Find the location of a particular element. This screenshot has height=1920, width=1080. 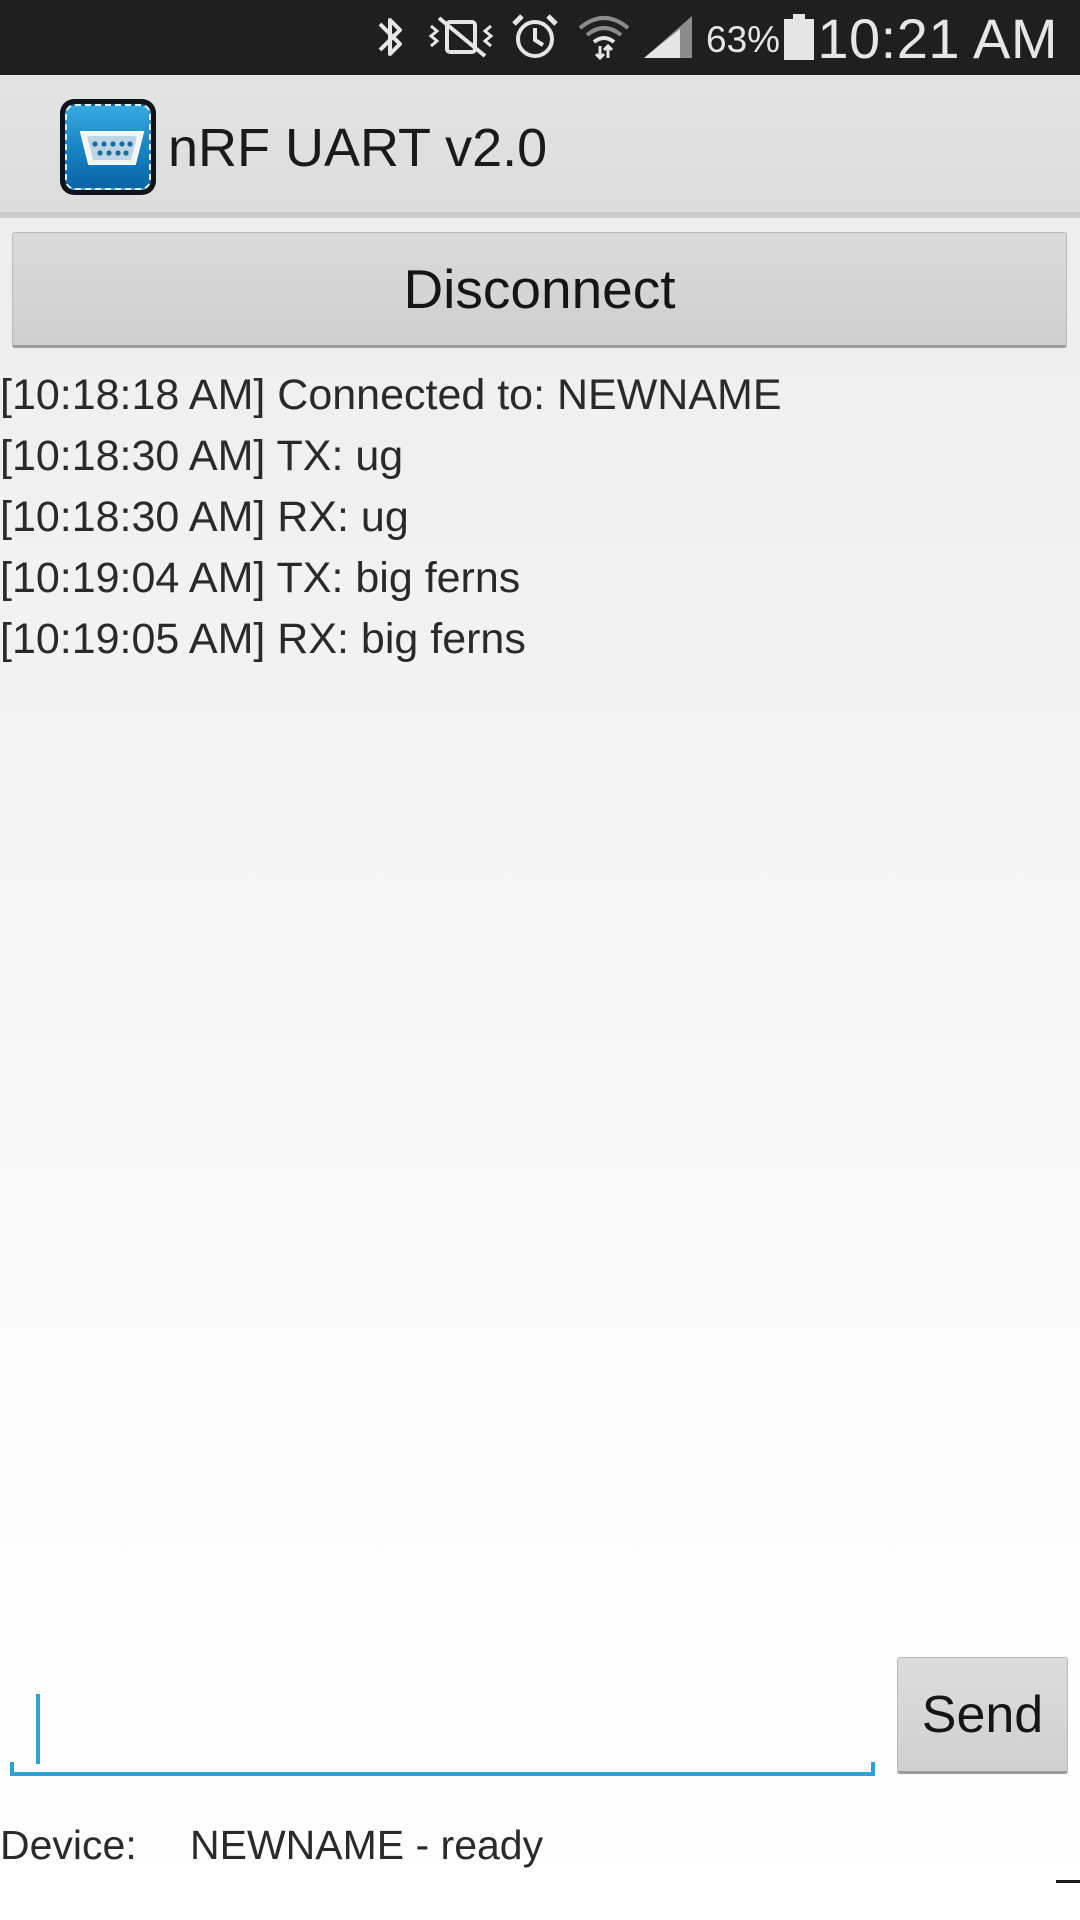

mute-icon is located at coordinates (461, 37).